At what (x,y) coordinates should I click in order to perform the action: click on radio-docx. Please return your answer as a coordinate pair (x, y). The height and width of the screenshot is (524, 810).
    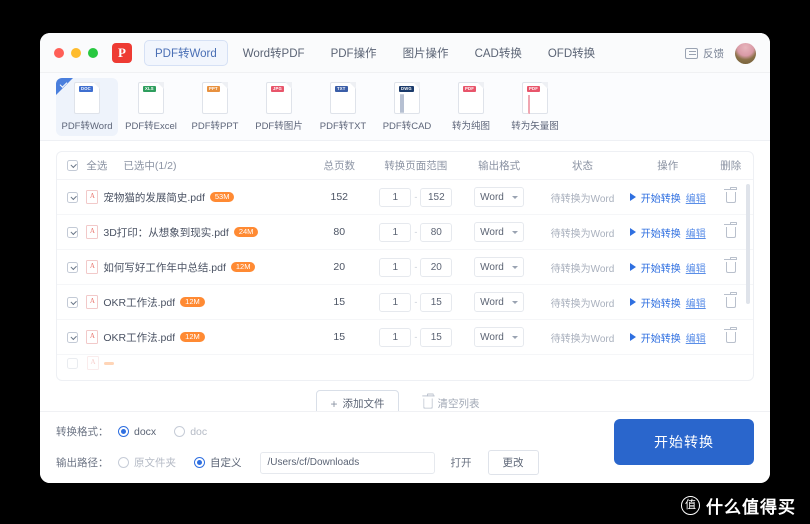
    Looking at the image, I should click on (123, 431).